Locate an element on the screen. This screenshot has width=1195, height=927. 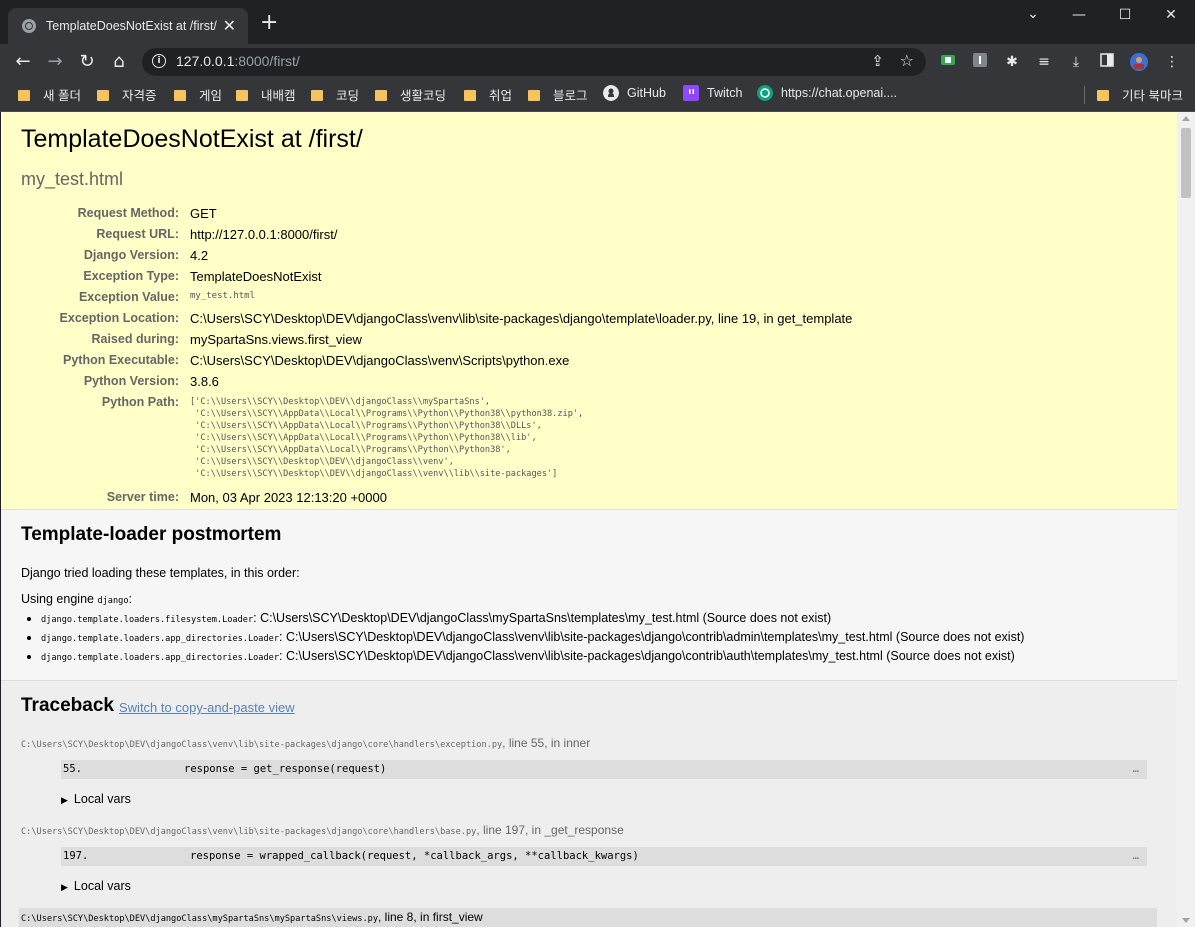
bookmark-folder: 내배캠 is located at coordinates (266, 94).